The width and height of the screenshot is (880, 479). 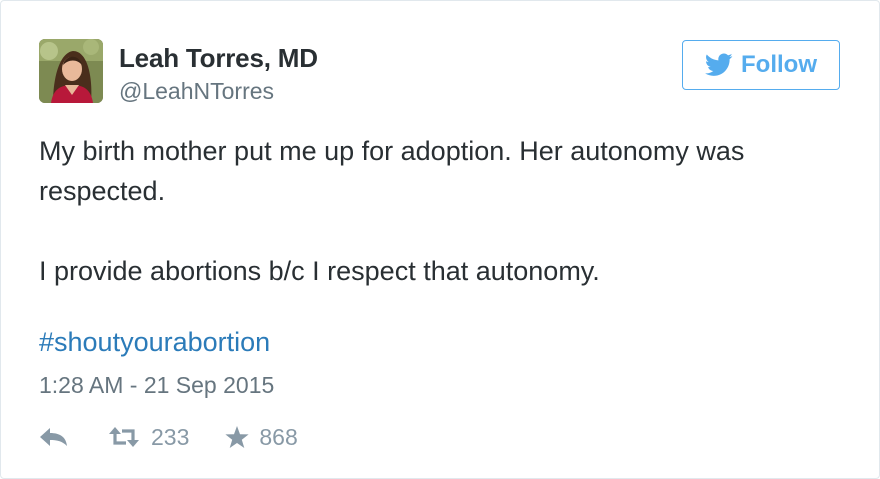 What do you see at coordinates (156, 385) in the screenshot?
I see `tweet-timestamp: 1:28 AM - 21 Sep 2015` at bounding box center [156, 385].